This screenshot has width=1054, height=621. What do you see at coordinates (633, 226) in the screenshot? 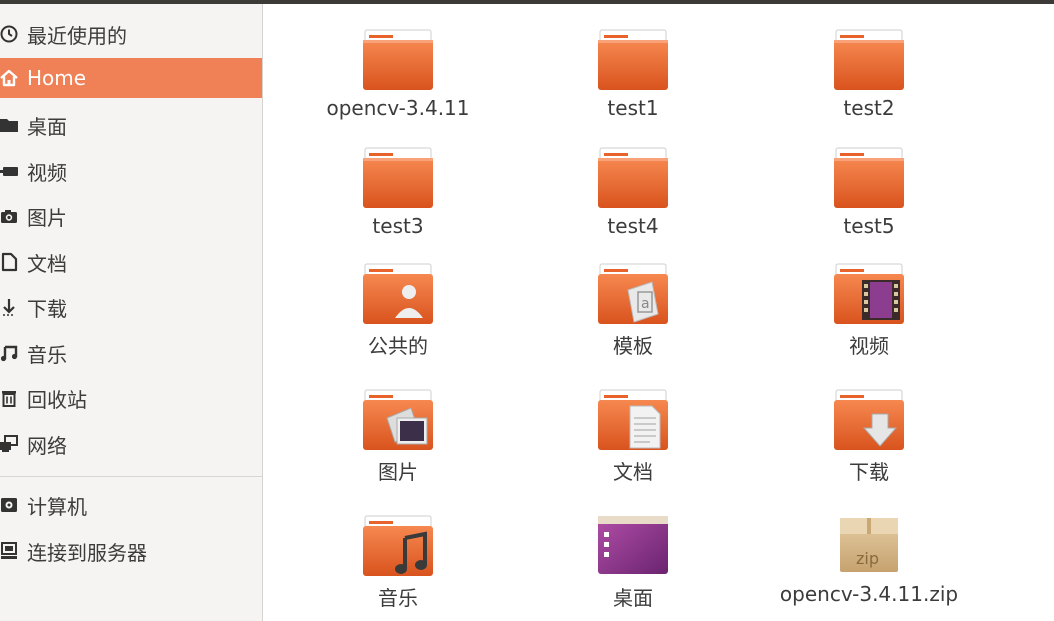
I see `file-name: test4` at bounding box center [633, 226].